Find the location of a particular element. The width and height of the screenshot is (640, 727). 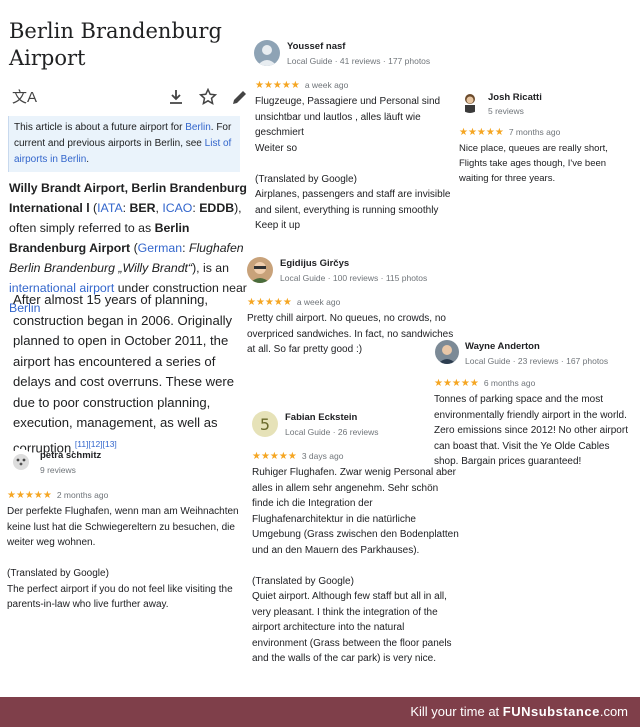

reviewer-name: Egidijus Girčys is located at coordinates (314, 263).